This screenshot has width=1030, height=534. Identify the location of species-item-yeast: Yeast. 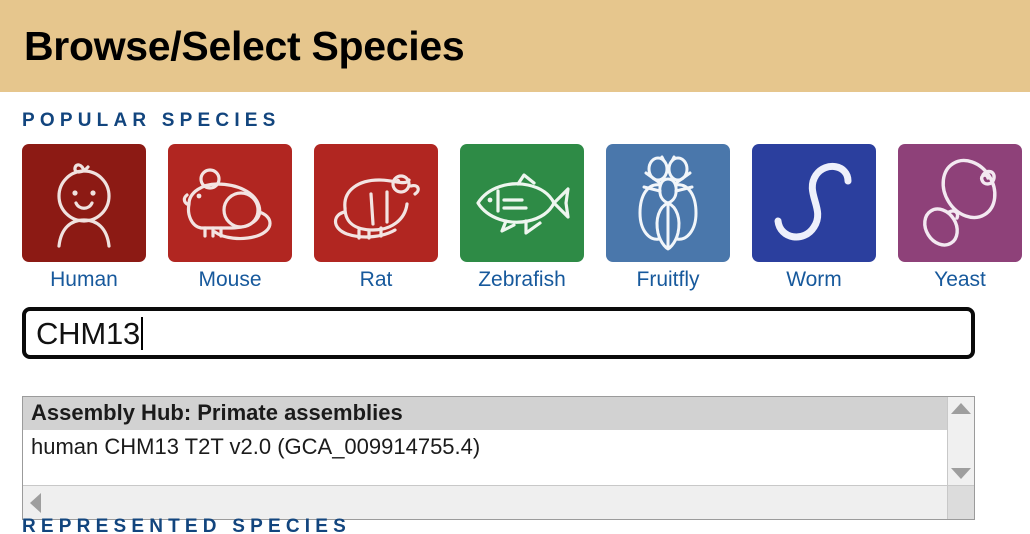
(960, 217).